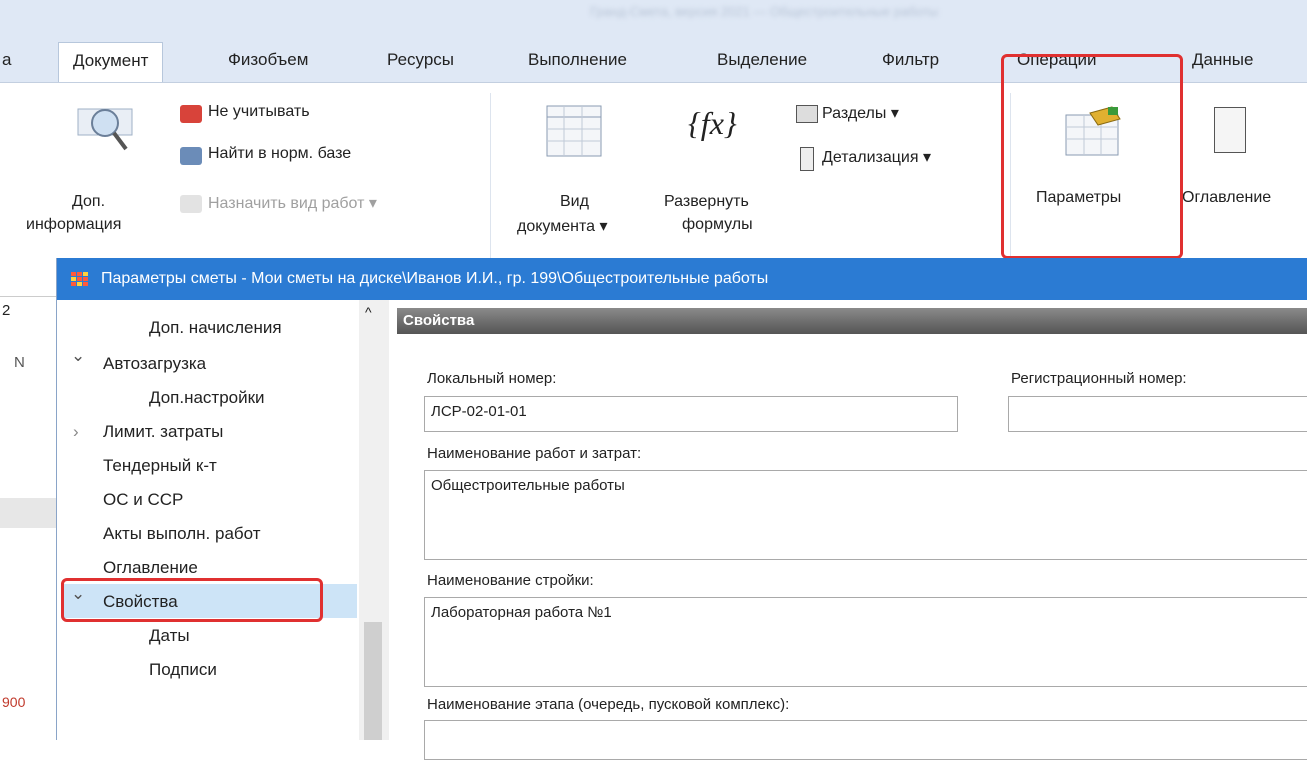 The image size is (1307, 760). I want to click on tree-item-avtozagruzka: Автозагрузка, so click(154, 364).